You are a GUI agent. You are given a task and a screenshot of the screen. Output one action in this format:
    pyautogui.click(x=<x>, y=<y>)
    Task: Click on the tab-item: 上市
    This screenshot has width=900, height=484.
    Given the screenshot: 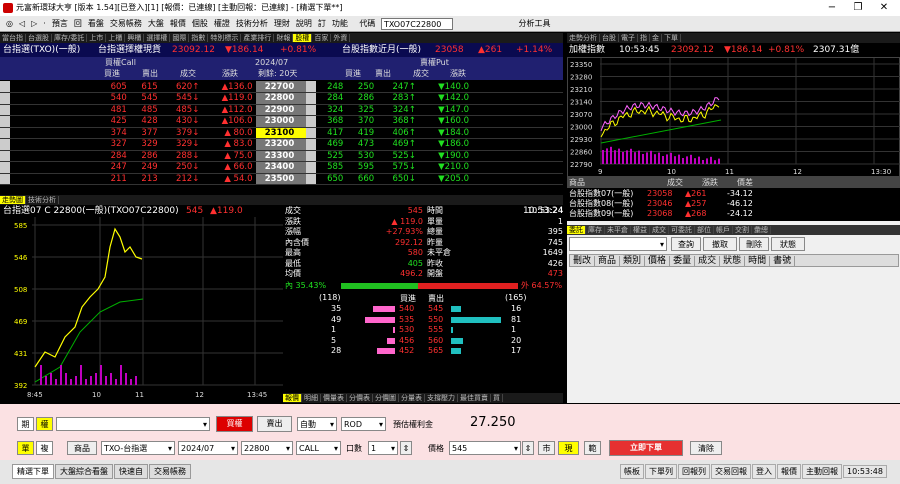 What is the action you would take?
    pyautogui.click(x=97, y=38)
    